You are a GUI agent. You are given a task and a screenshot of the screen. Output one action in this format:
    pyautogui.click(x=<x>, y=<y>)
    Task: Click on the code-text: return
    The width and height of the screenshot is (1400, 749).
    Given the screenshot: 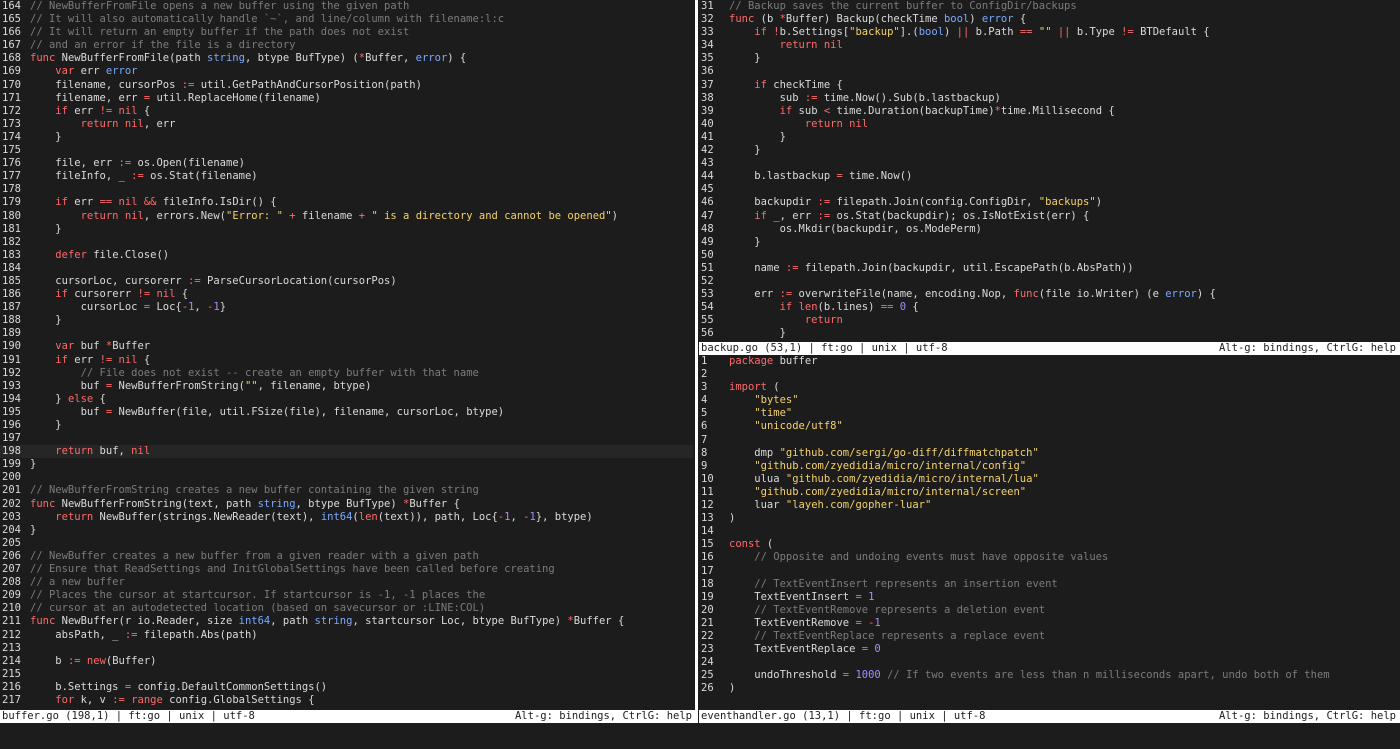 What is the action you would take?
    pyautogui.click(x=1064, y=320)
    